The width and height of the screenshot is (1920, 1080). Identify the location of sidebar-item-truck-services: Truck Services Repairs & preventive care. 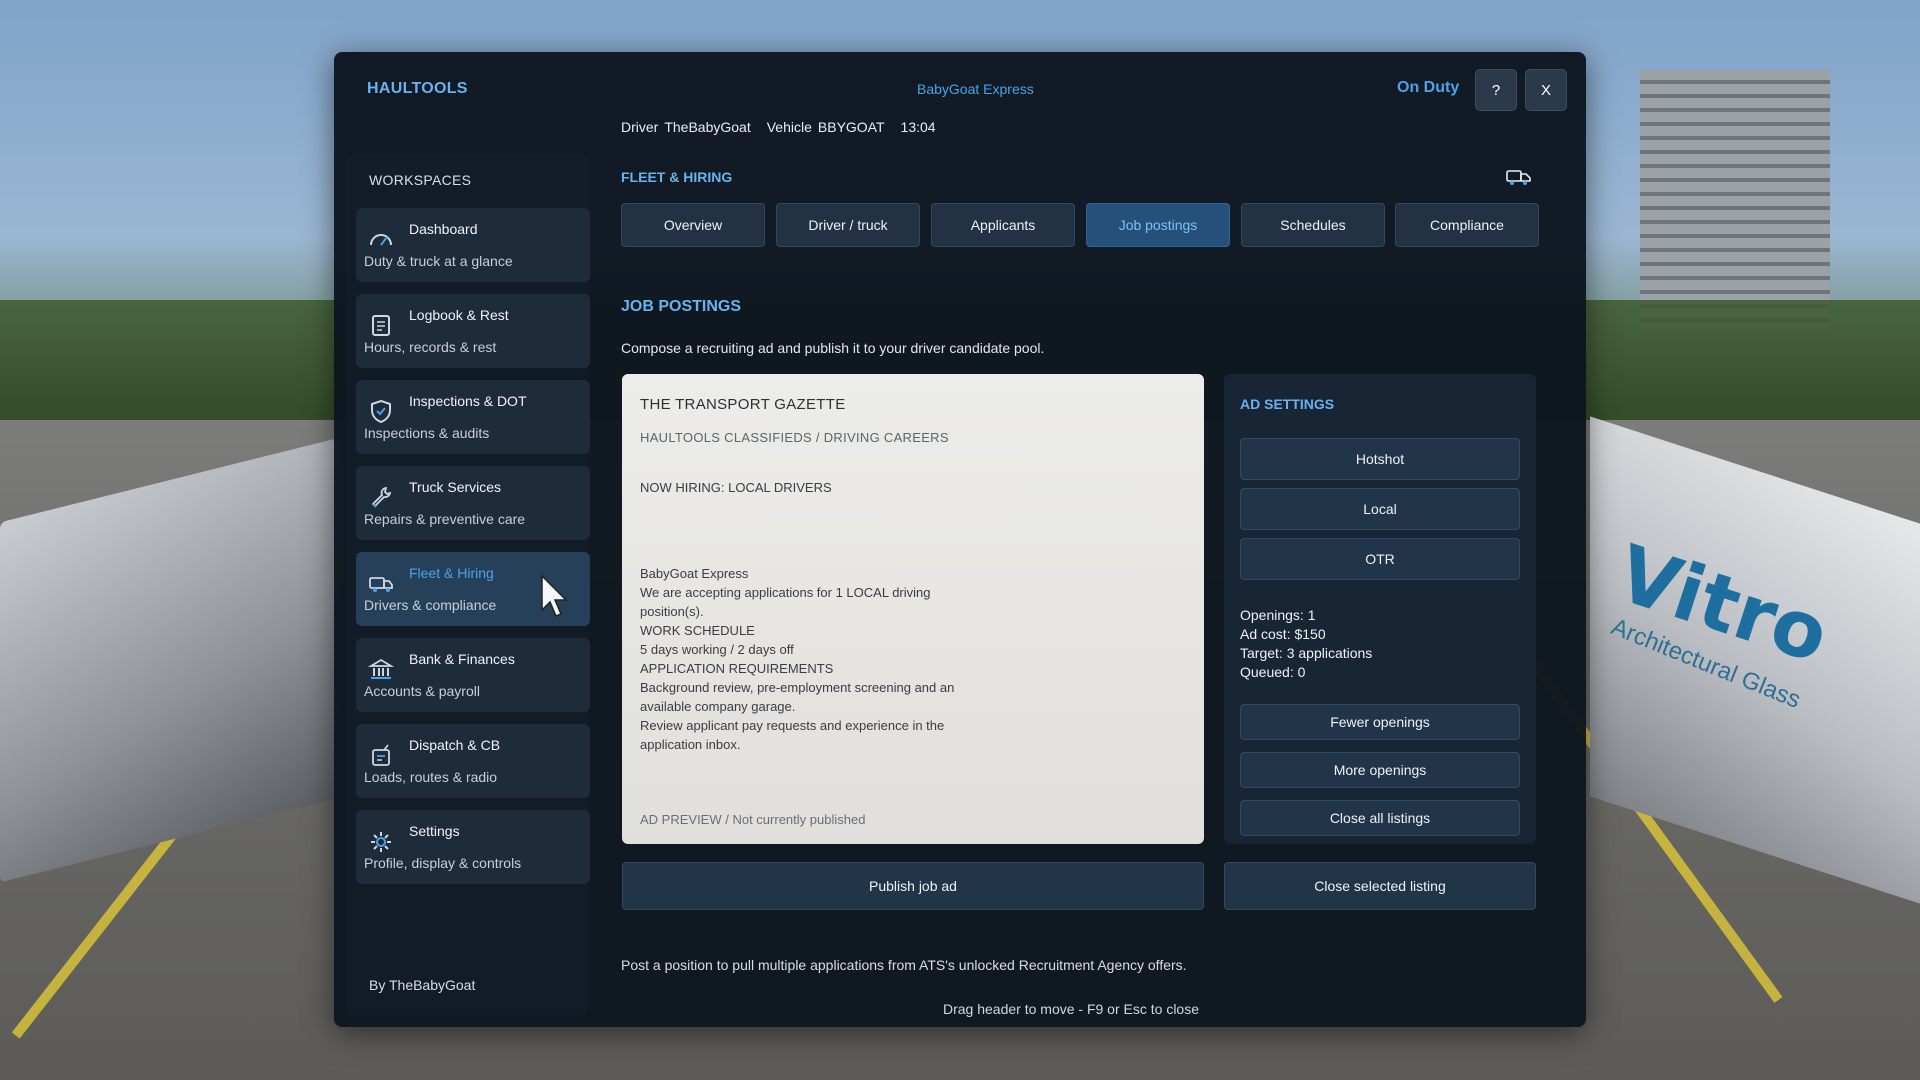
(473, 503).